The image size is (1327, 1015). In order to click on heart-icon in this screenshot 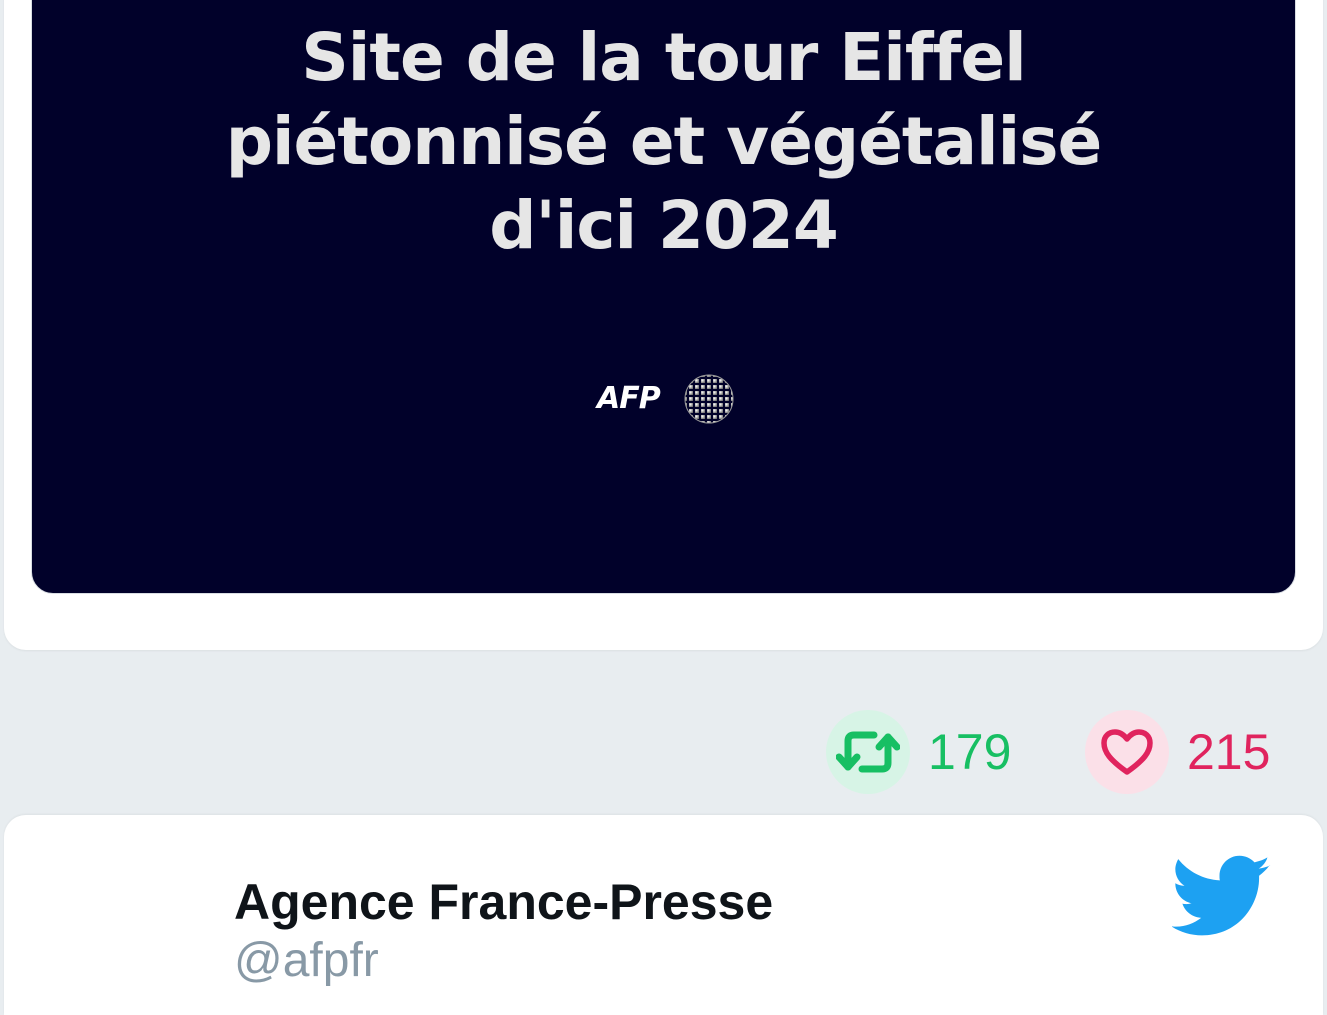, I will do `click(1127, 752)`.